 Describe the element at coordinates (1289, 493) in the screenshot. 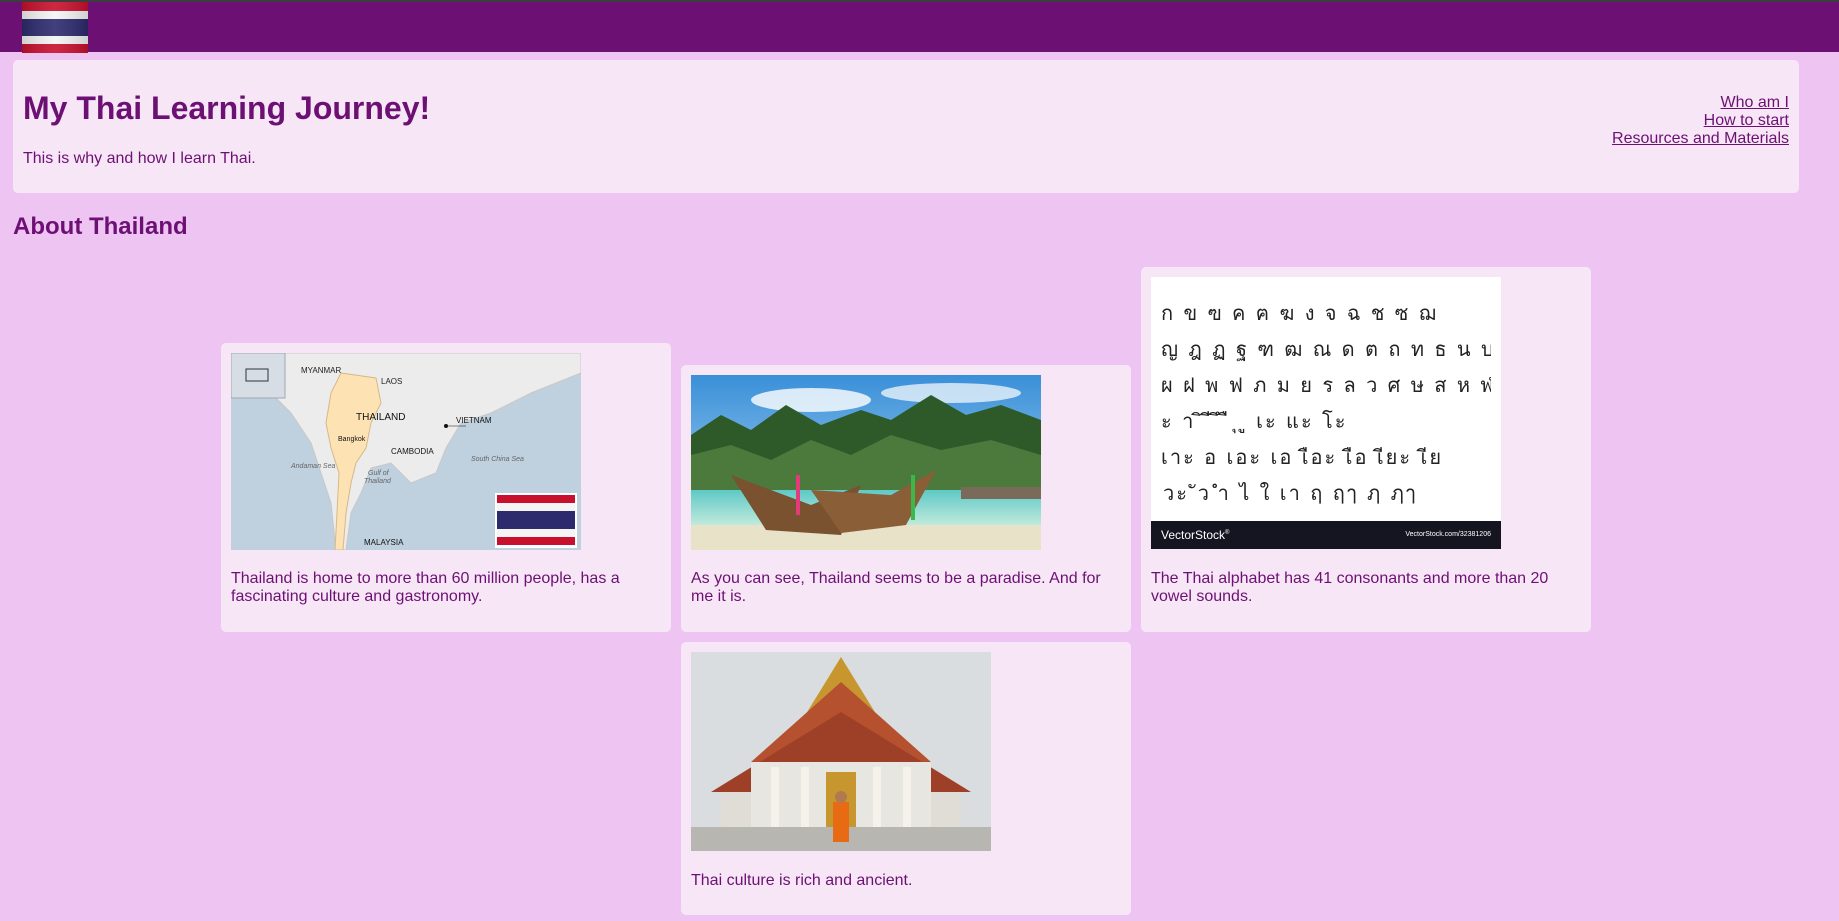

I see `alphabet-row: ัวะ ัว ำ ไ ใ เา ฤ ฤๅ ฦ ฦๅ` at that location.